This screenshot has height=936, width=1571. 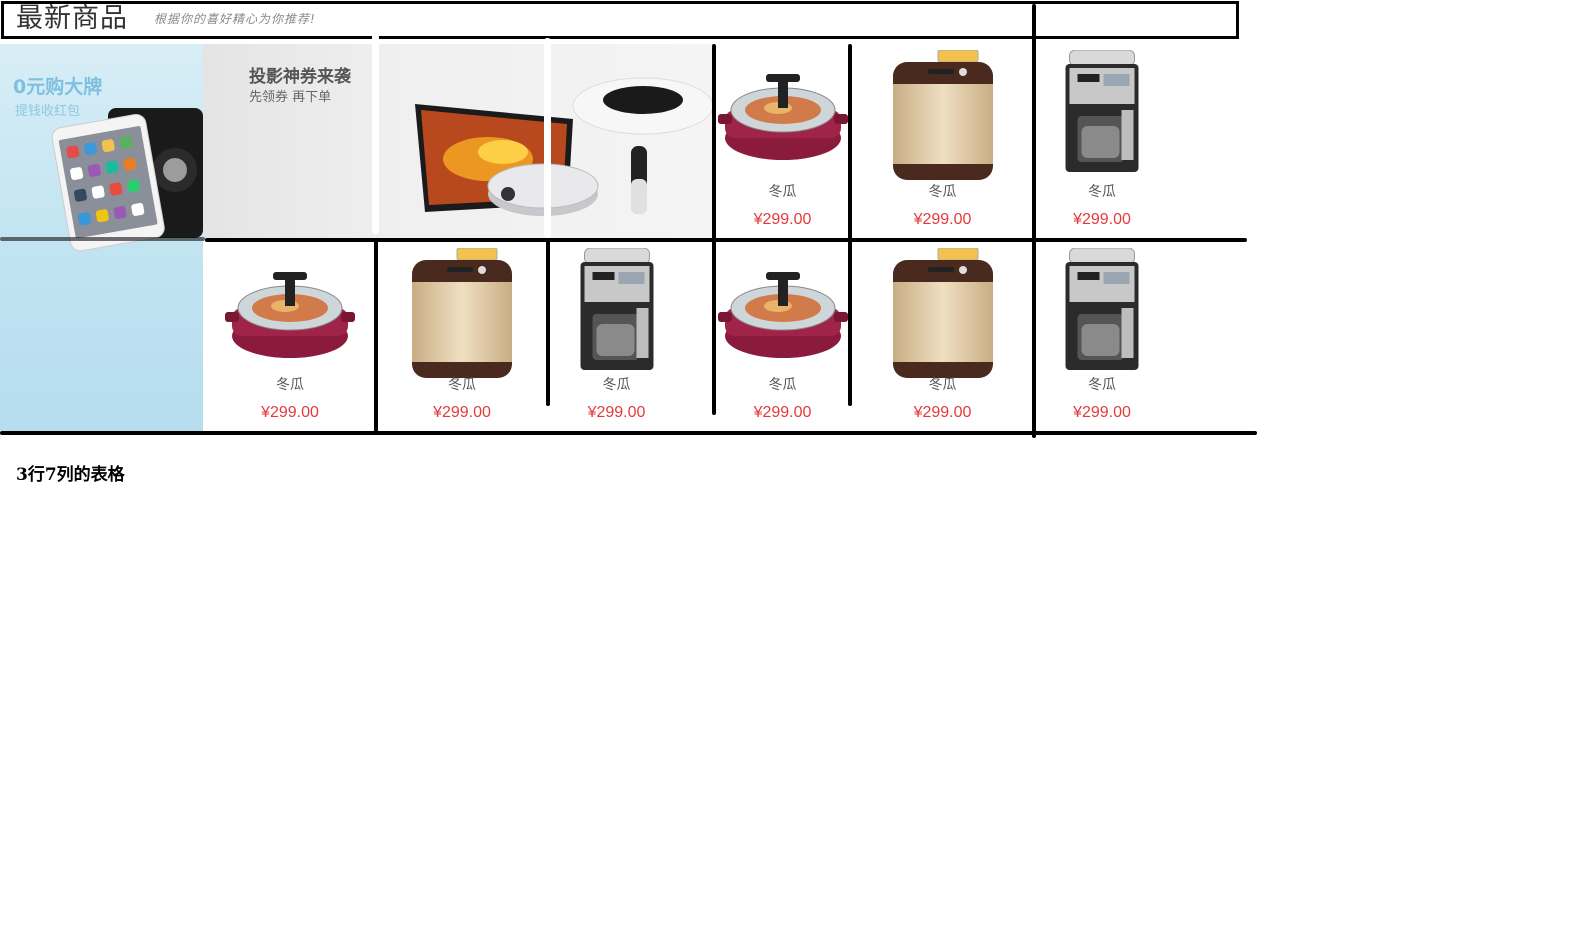 What do you see at coordinates (127, 180) in the screenshot?
I see `smartphone-icon` at bounding box center [127, 180].